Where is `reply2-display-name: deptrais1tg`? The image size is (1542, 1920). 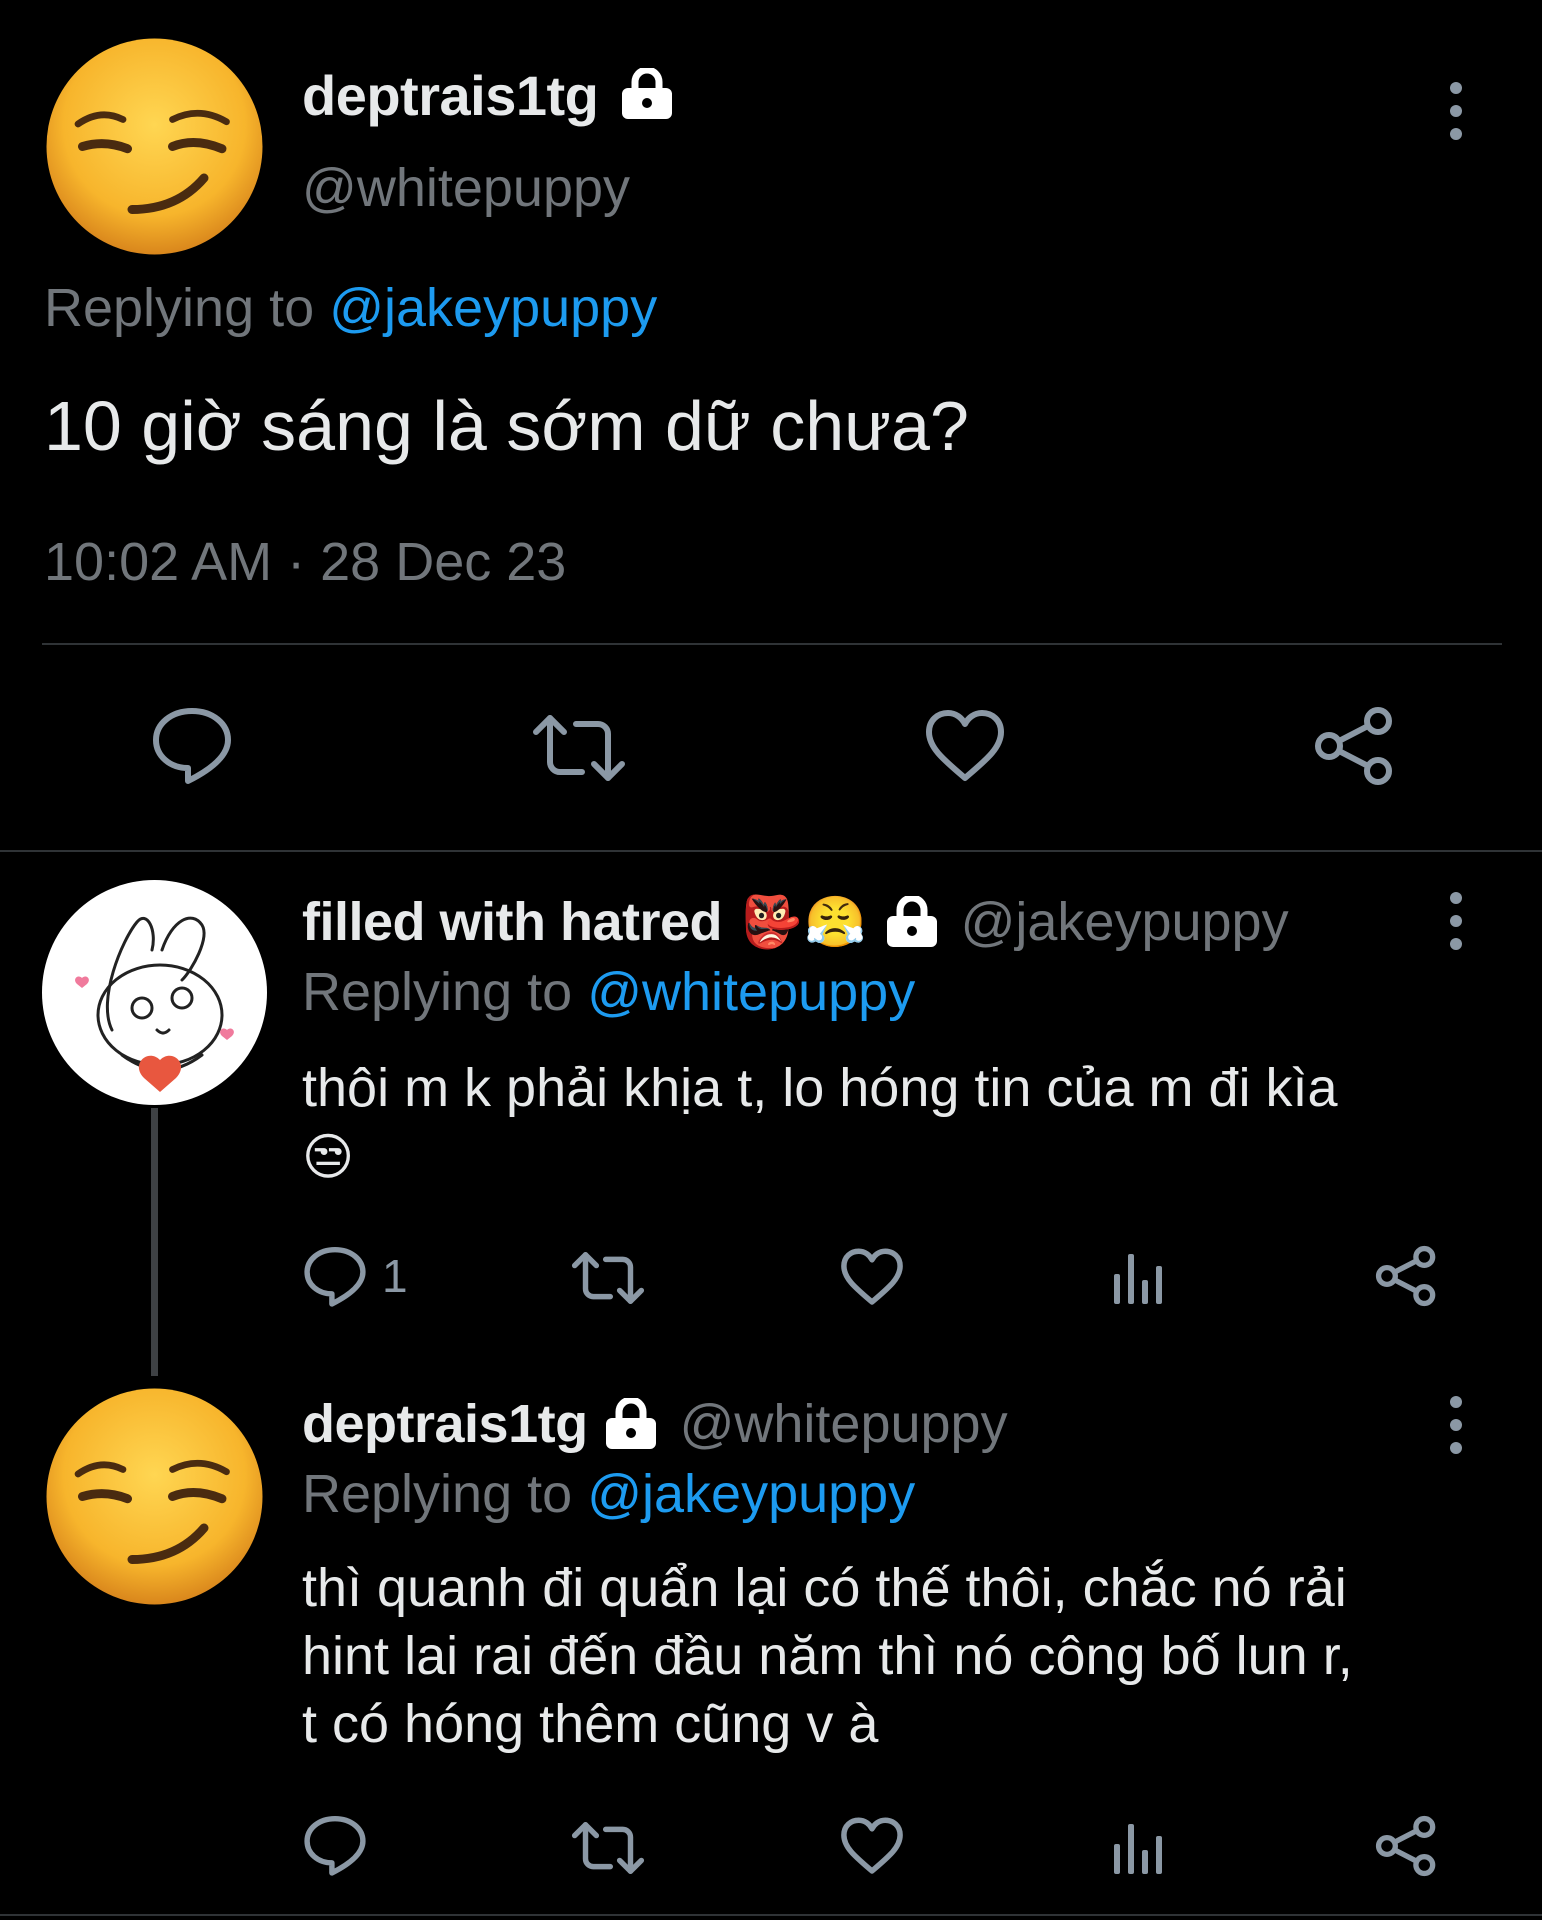 reply2-display-name: deptrais1tg is located at coordinates (445, 1424).